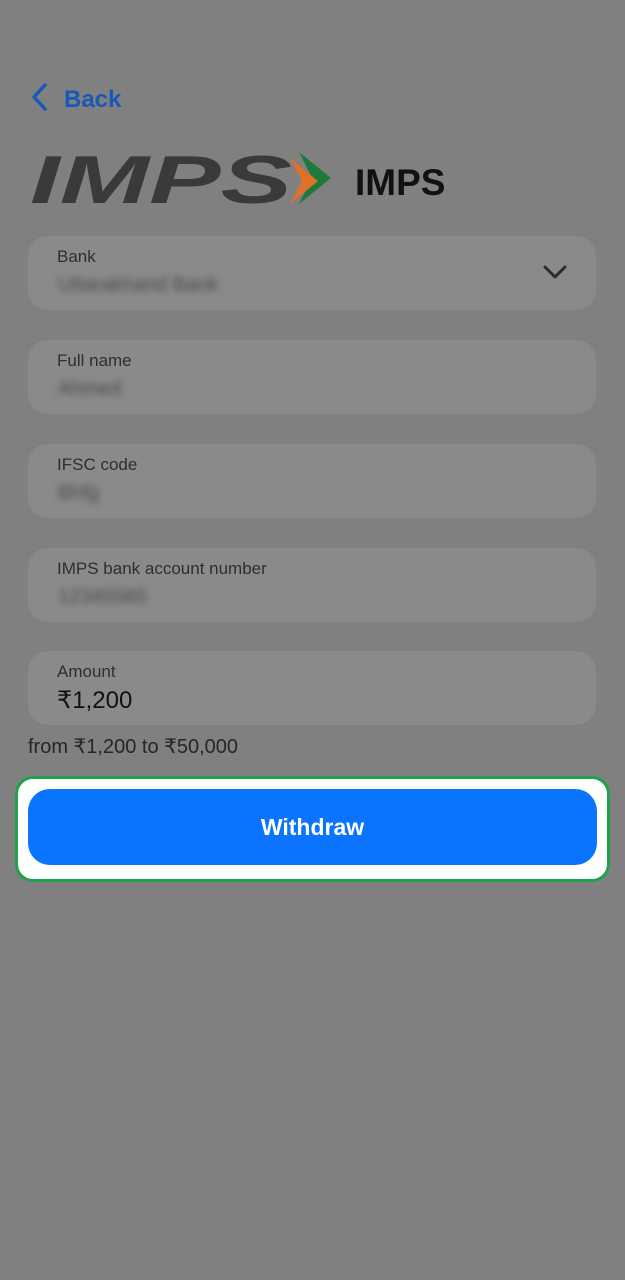 The image size is (625, 1280). Describe the element at coordinates (161, 178) in the screenshot. I see `svg-text: IMPS` at that location.